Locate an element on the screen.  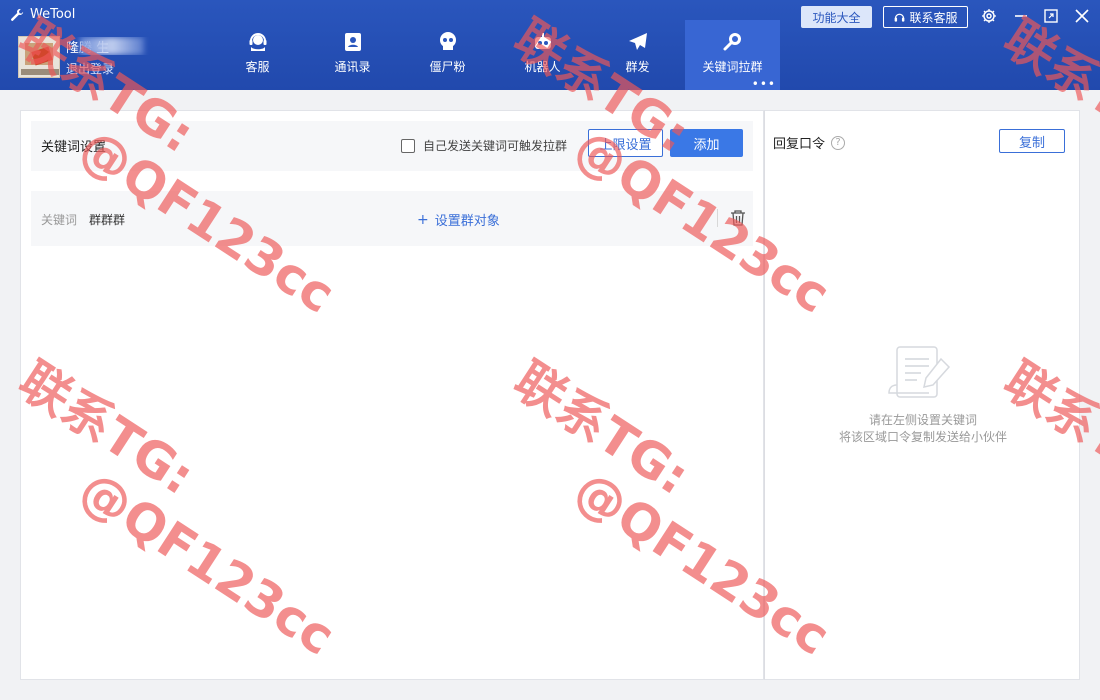
auto-trigger-option: 自己发送关键词可触发拉群 is located at coordinates (484, 145).